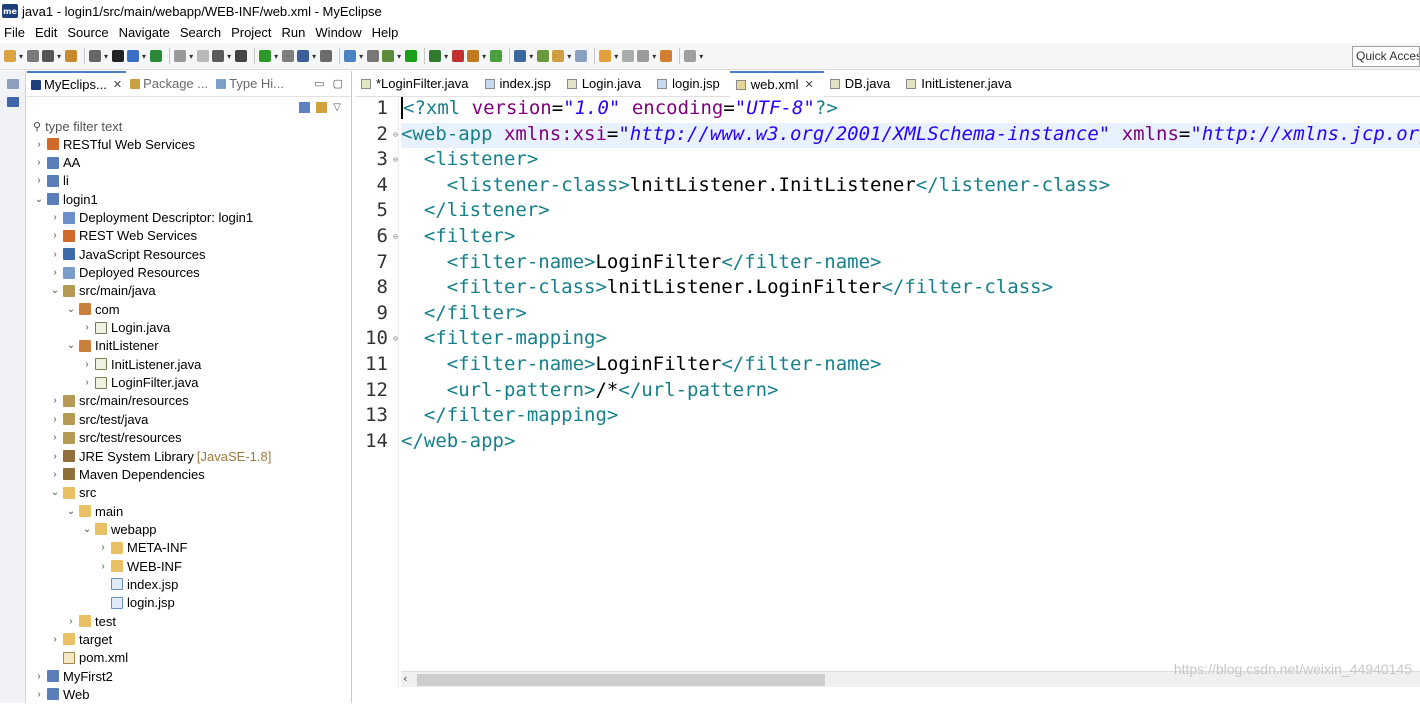 The width and height of the screenshot is (1420, 704). Describe the element at coordinates (189, 272) in the screenshot. I see `tree-item: › Deployed Resources` at that location.